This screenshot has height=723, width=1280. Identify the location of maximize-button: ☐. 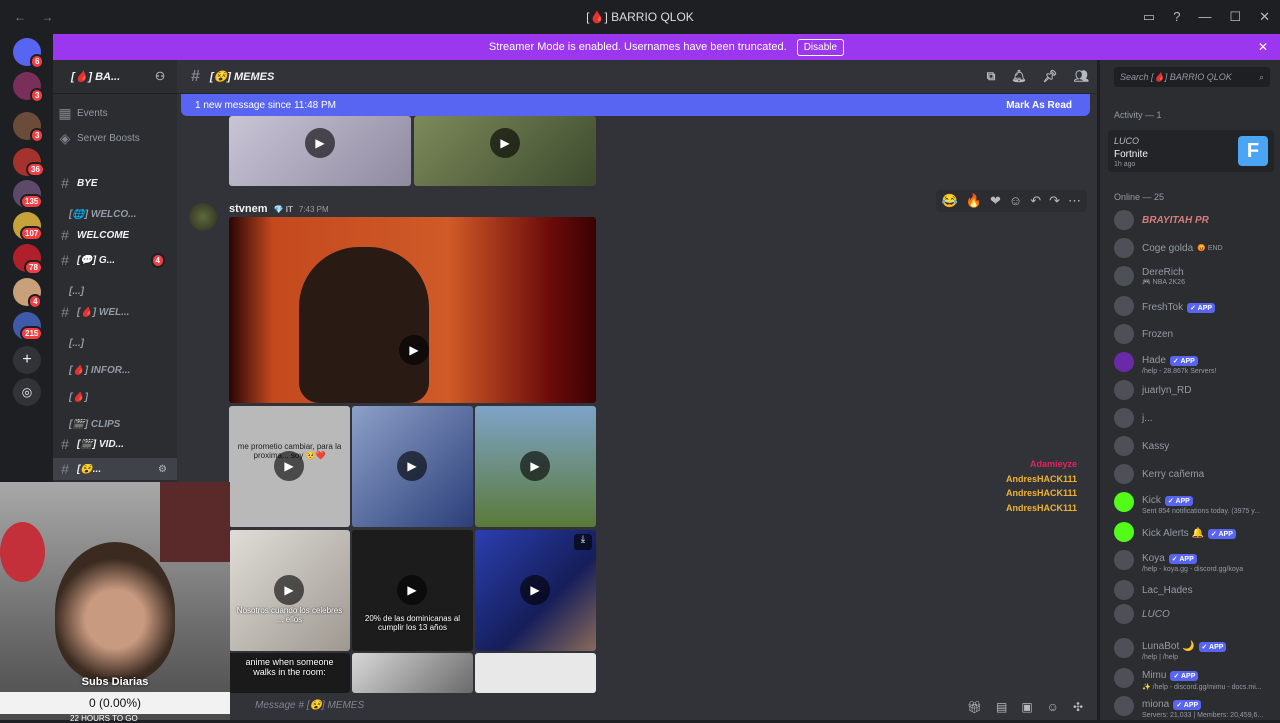
(1235, 17).